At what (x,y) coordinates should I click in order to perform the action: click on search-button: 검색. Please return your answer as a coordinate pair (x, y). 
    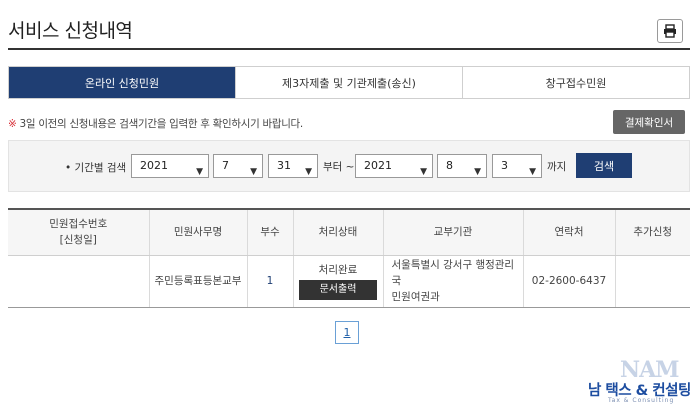
    Looking at the image, I should click on (604, 165).